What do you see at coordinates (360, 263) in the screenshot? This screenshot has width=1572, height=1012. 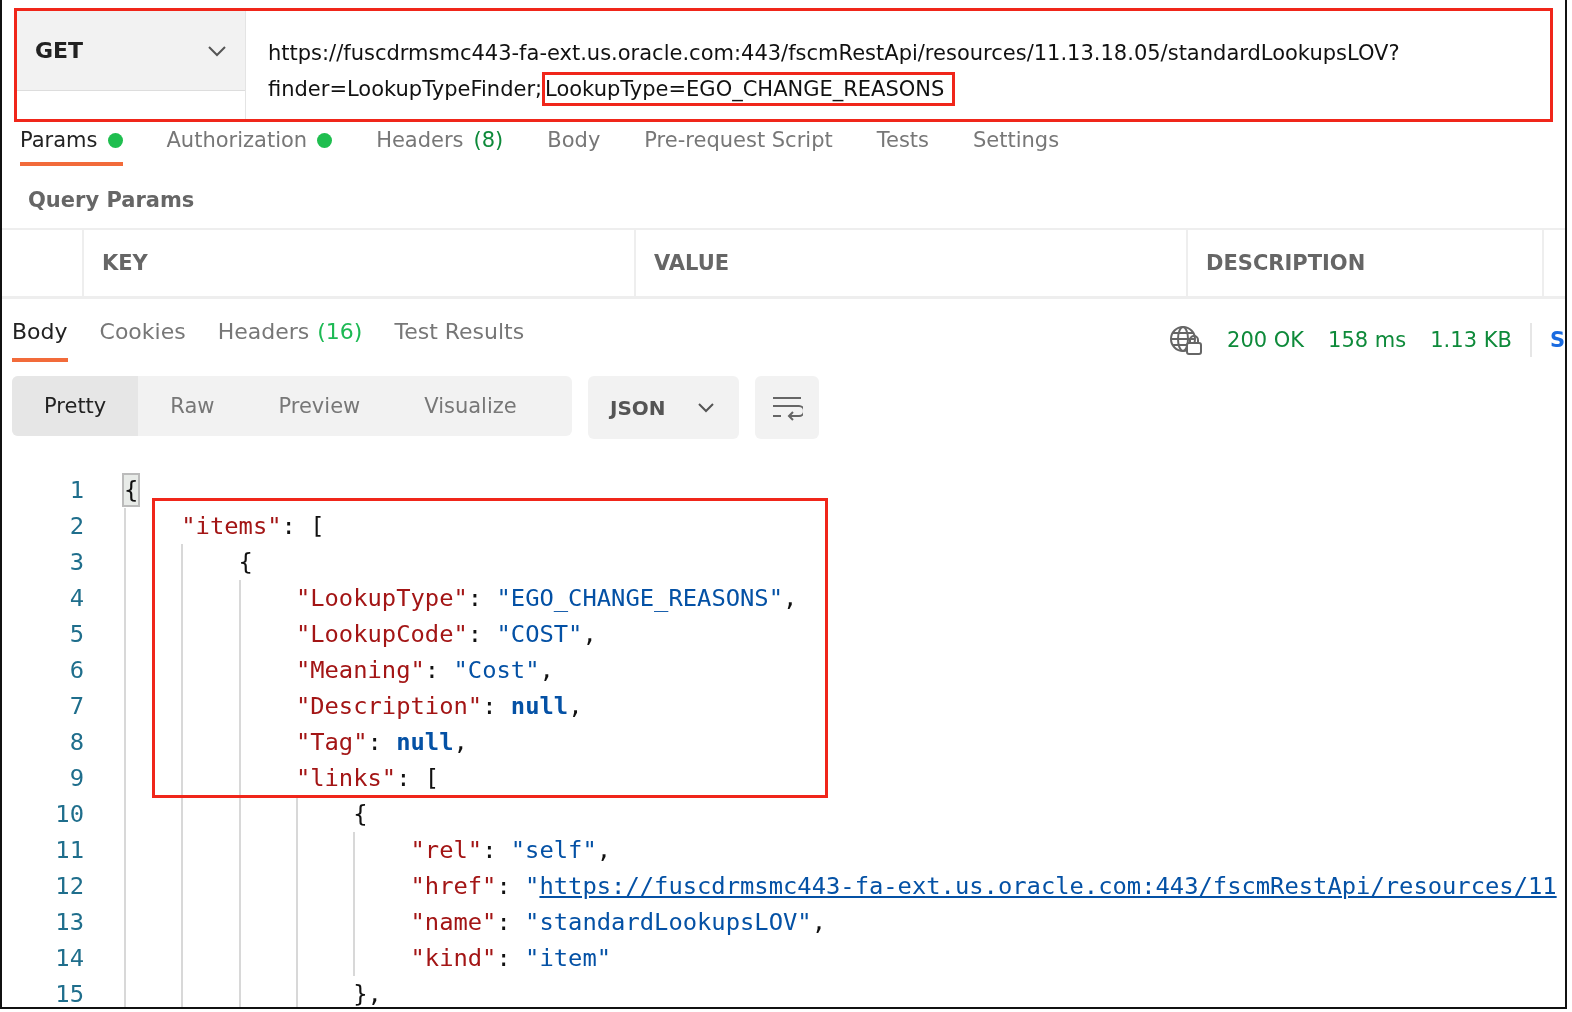 I see `column-header: KEY` at bounding box center [360, 263].